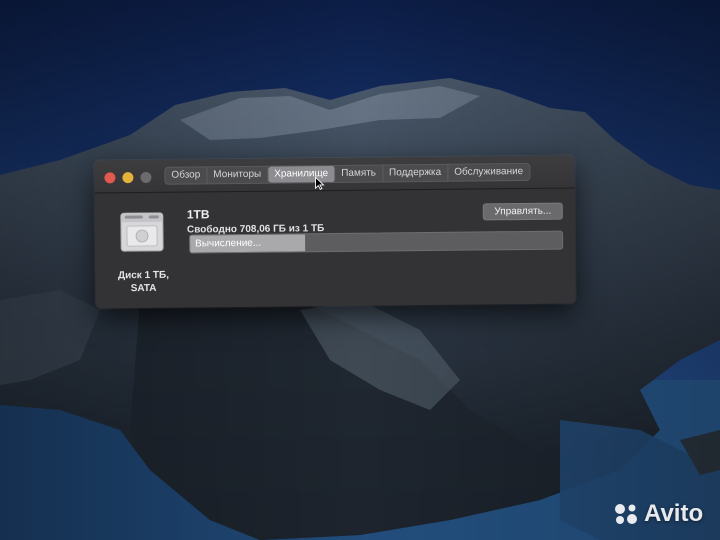  I want to click on watermark-logo: Avito, so click(657, 514).